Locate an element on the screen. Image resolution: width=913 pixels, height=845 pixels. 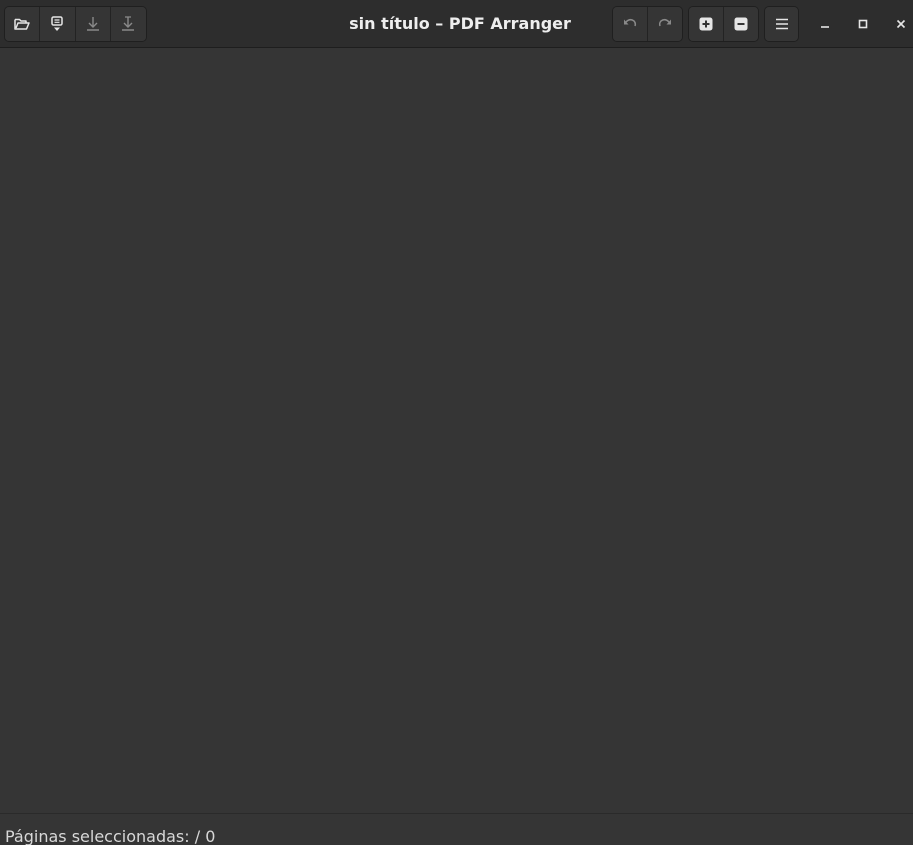
menu-button-group is located at coordinates (781, 24).